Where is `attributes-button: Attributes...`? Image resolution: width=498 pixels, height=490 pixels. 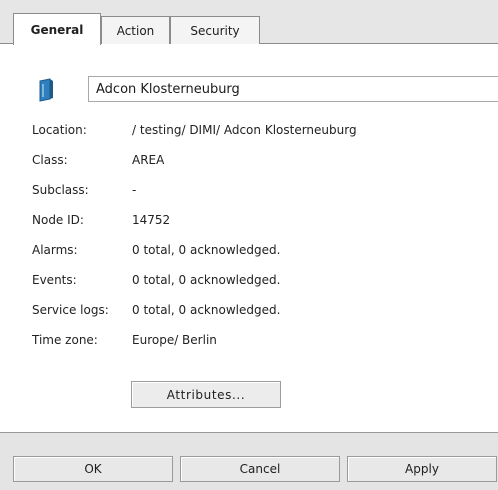 attributes-button: Attributes... is located at coordinates (206, 394).